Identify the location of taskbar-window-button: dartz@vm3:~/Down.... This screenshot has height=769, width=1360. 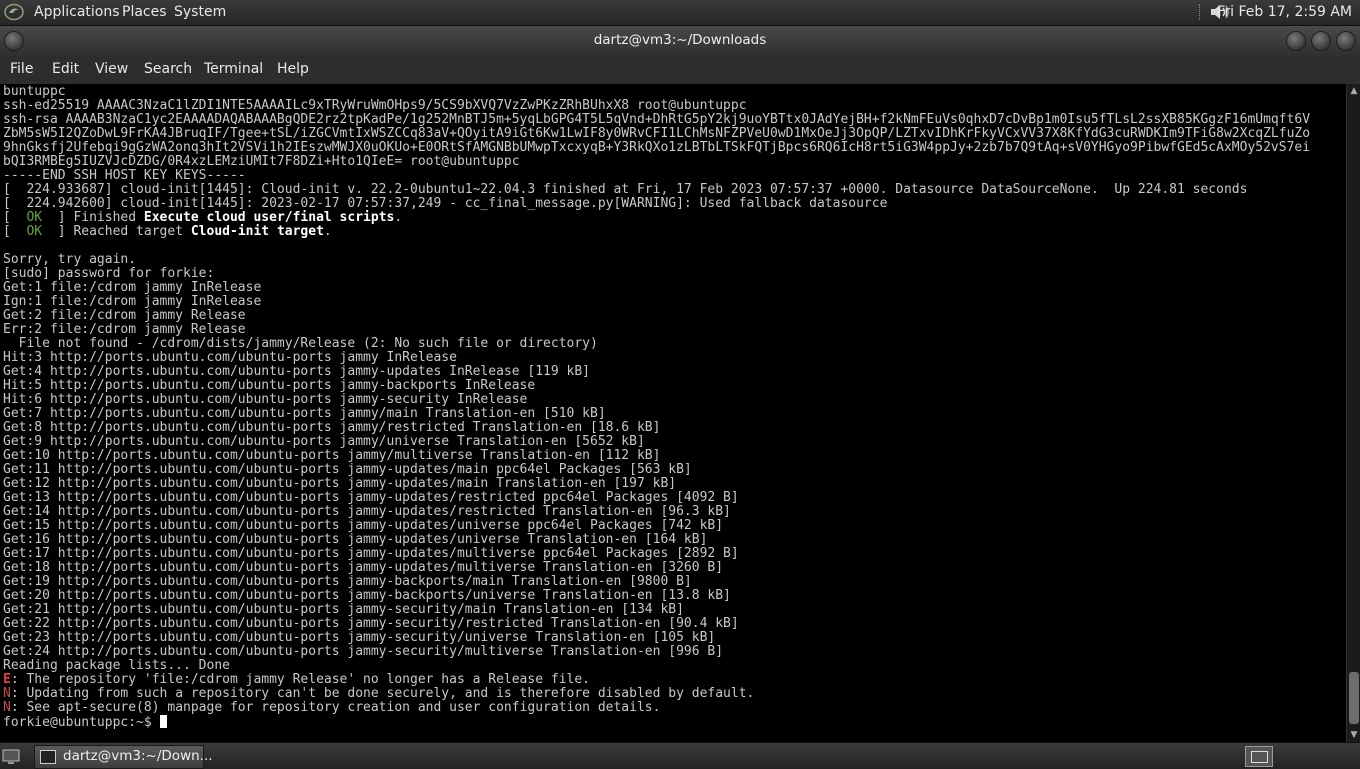
(123, 757).